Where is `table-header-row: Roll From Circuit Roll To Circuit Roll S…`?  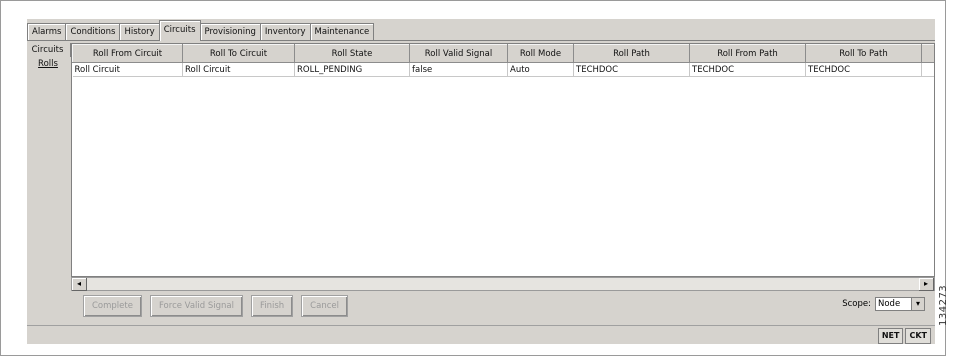 table-header-row: Roll From Circuit Roll To Circuit Roll S… is located at coordinates (503, 53).